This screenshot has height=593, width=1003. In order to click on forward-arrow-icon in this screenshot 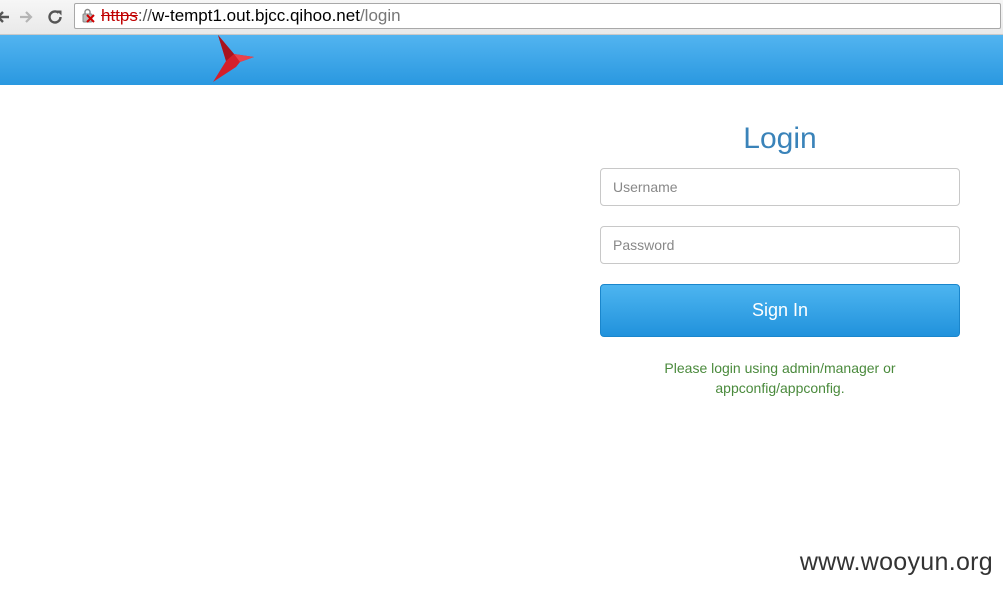, I will do `click(26, 17)`.